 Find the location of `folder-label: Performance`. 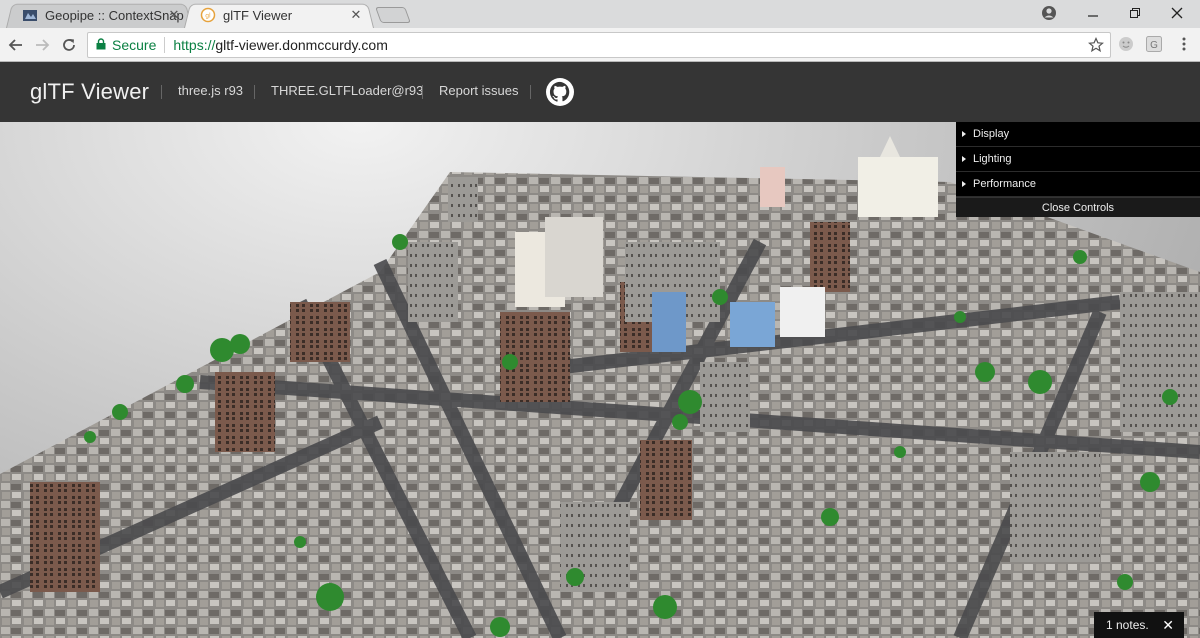

folder-label: Performance is located at coordinates (1004, 184).